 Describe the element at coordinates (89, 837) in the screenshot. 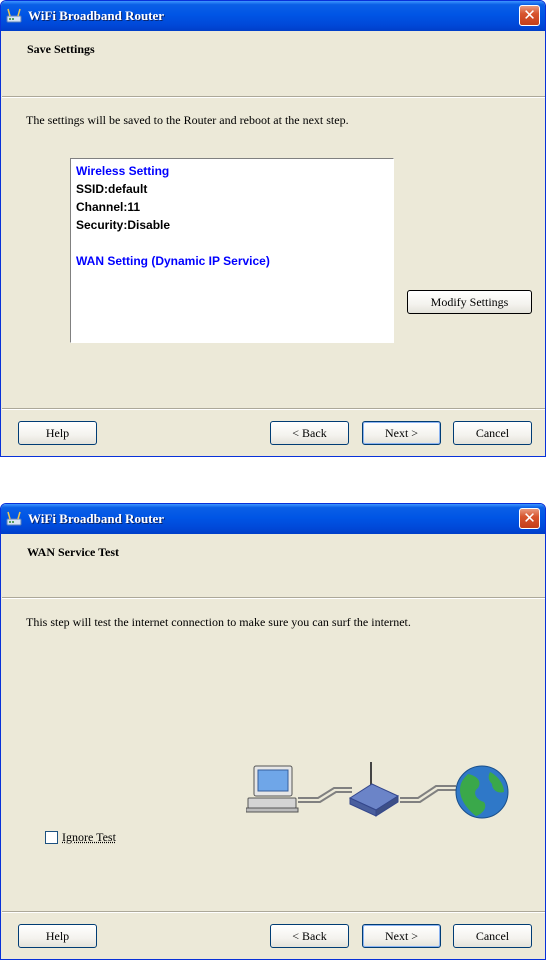

I see `ignore-test-label: Ignore Test` at that location.